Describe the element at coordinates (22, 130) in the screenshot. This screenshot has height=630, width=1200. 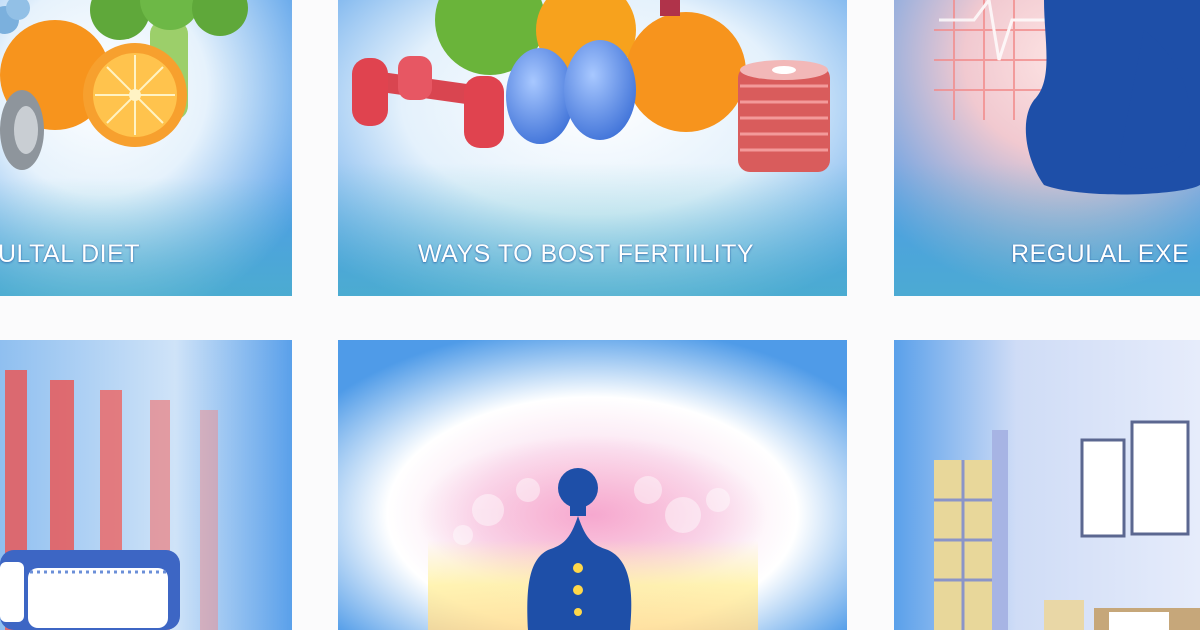
I see `dumbbell-icon` at that location.